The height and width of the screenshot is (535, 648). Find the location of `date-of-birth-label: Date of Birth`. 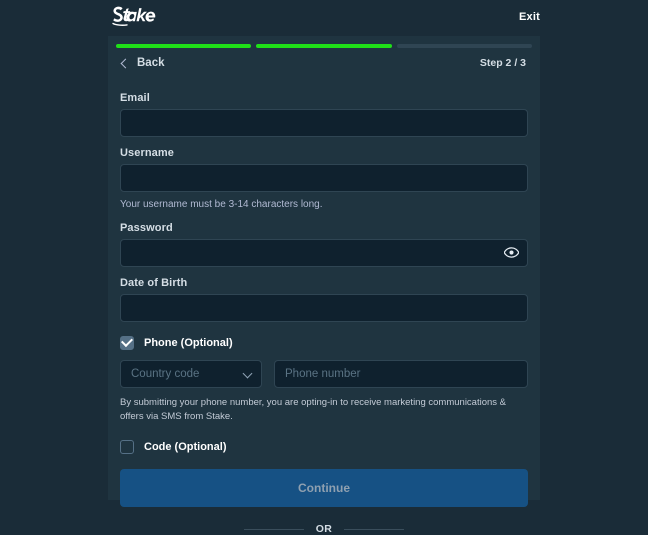

date-of-birth-label: Date of Birth is located at coordinates (154, 282).